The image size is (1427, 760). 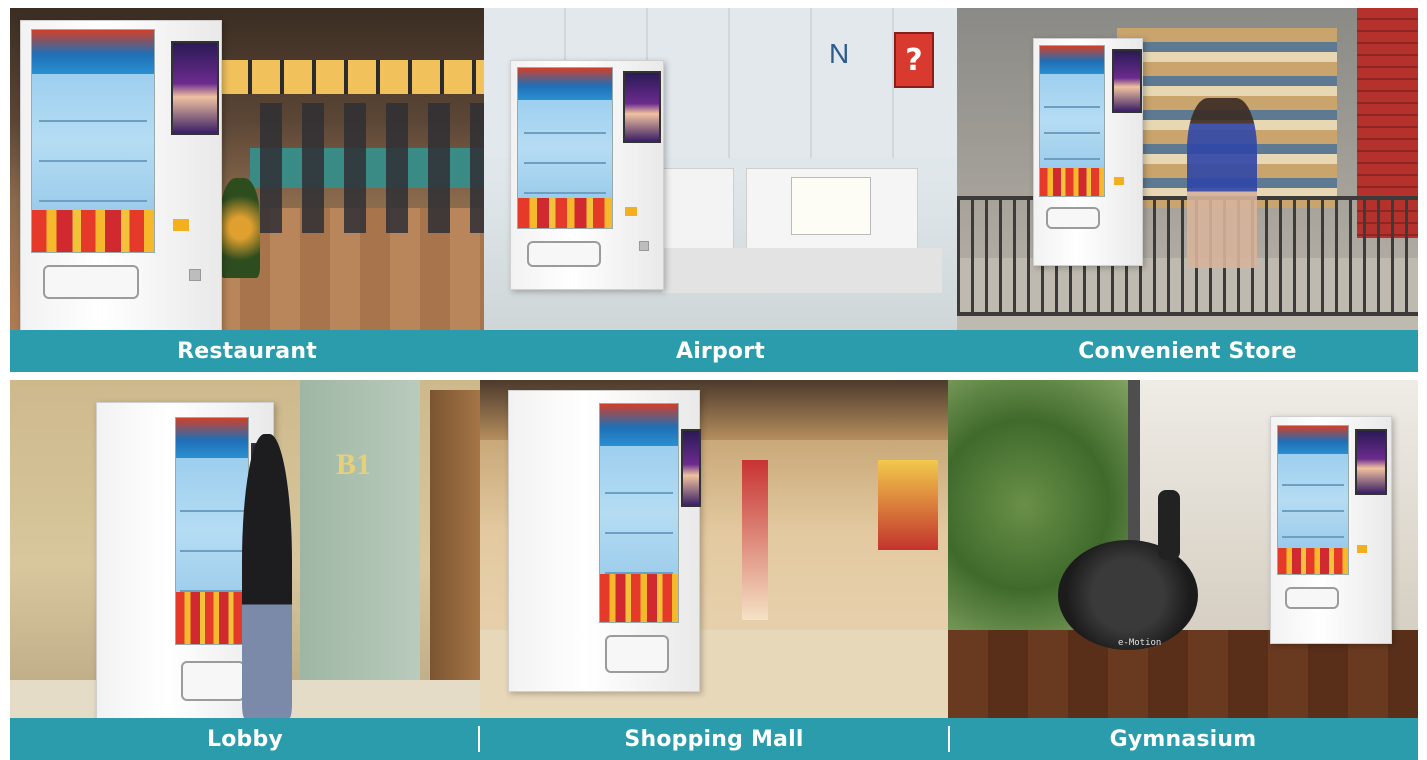 I want to click on restaurant-photo, so click(x=247, y=169).